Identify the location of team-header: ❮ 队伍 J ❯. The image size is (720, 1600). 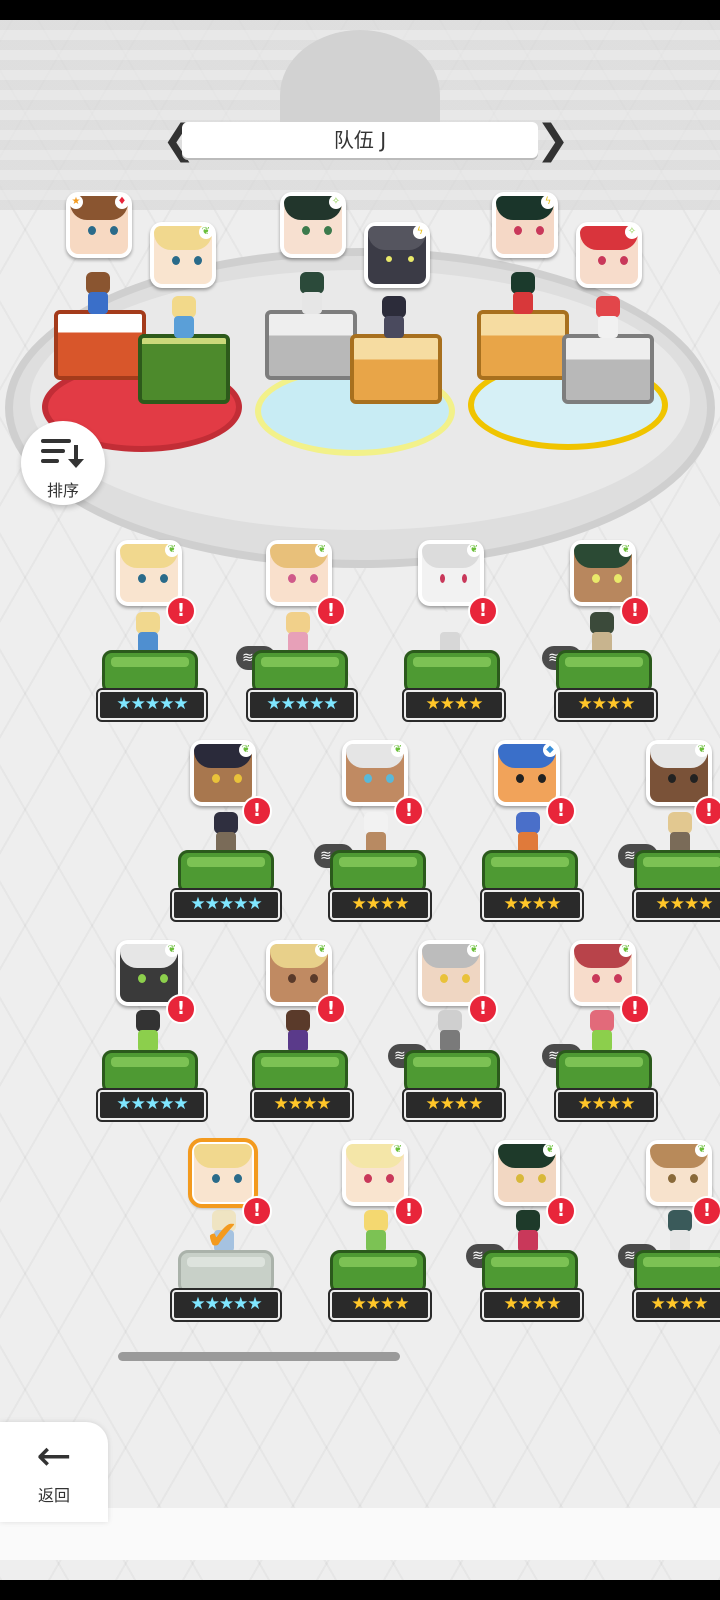
(366, 140).